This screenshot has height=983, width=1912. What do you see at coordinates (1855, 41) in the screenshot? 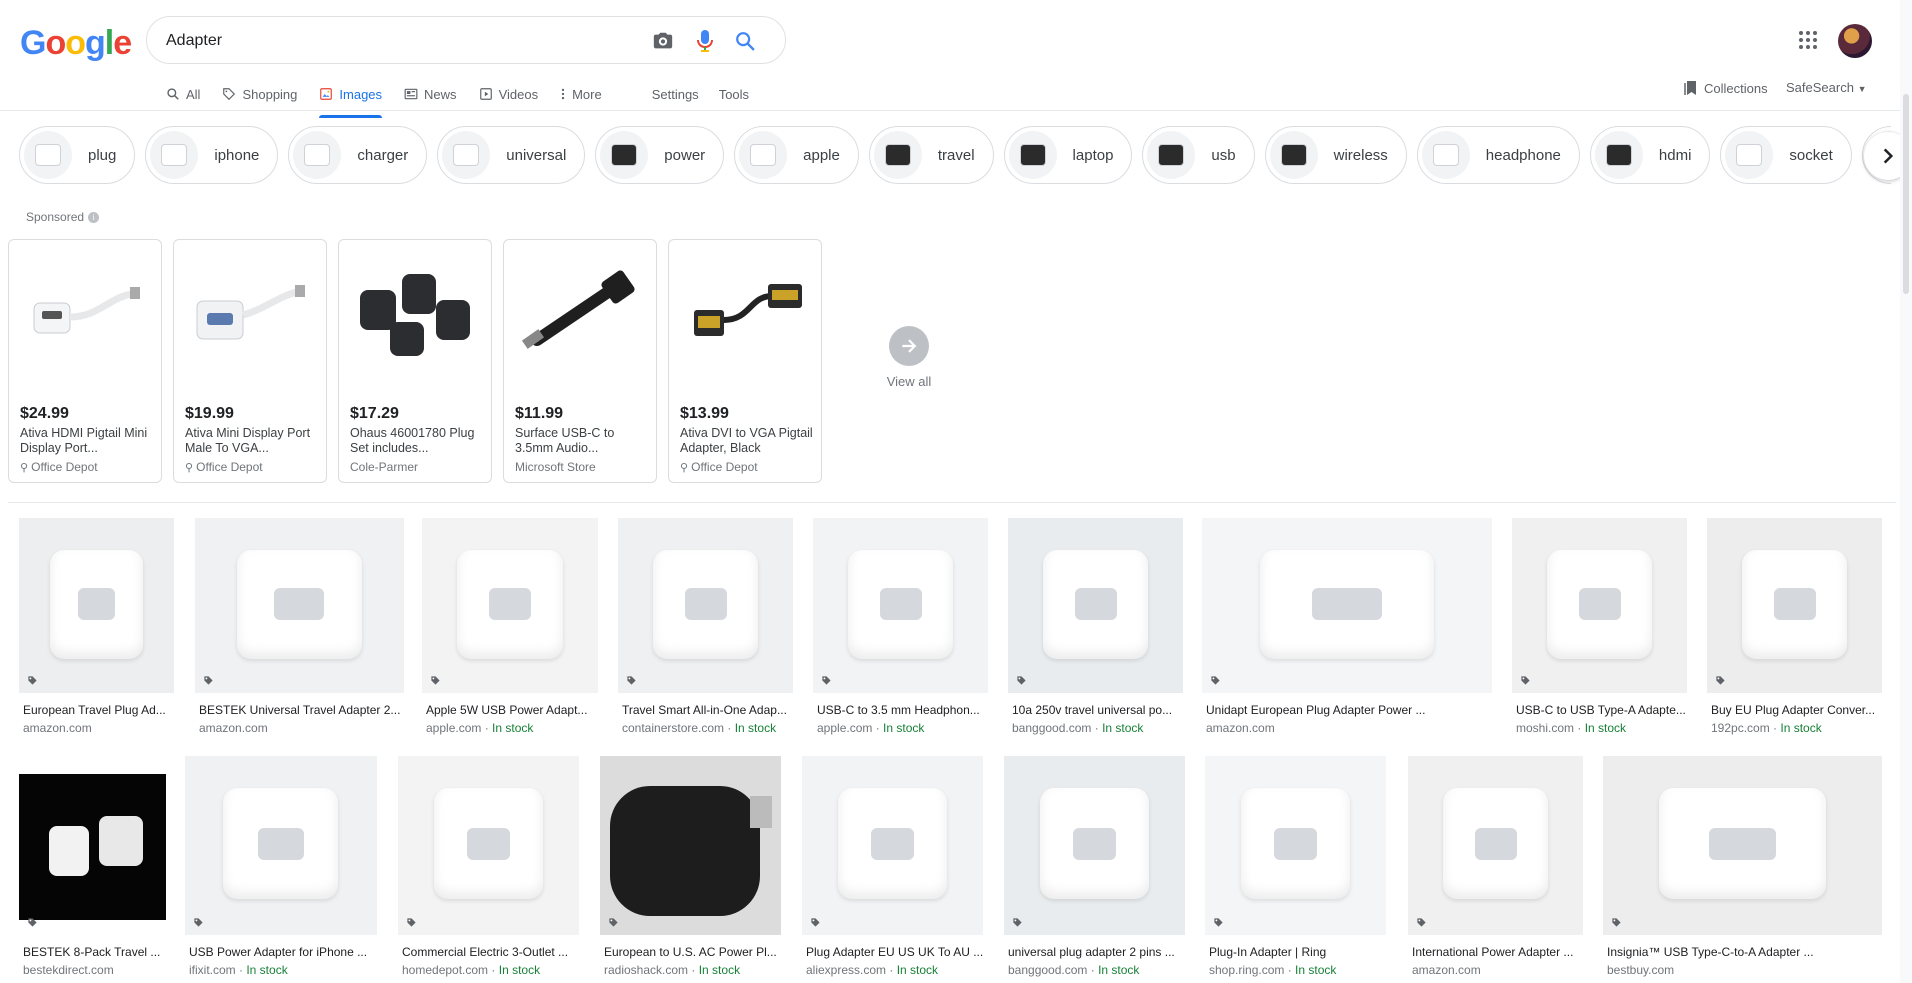
I see `account-avatar` at bounding box center [1855, 41].